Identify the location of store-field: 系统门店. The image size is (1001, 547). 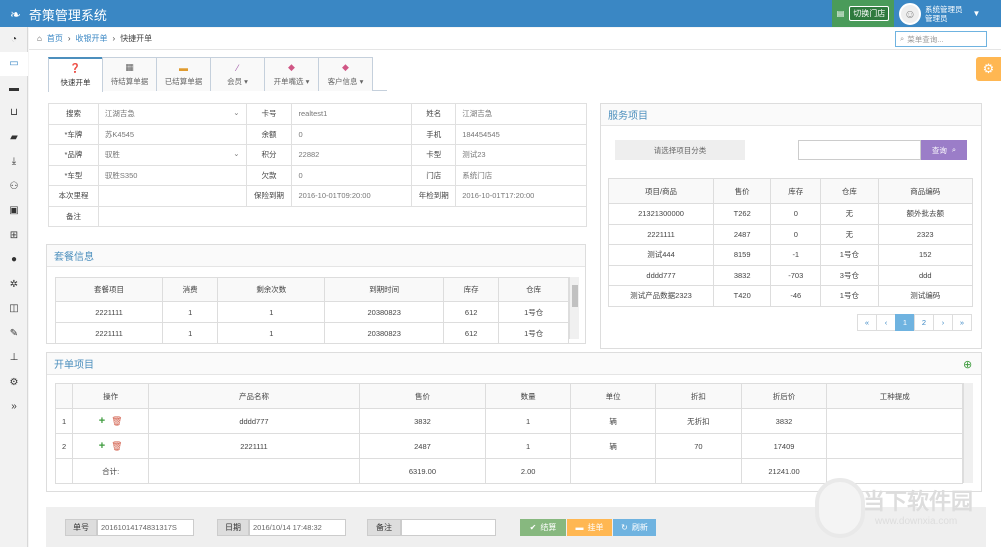
(521, 175).